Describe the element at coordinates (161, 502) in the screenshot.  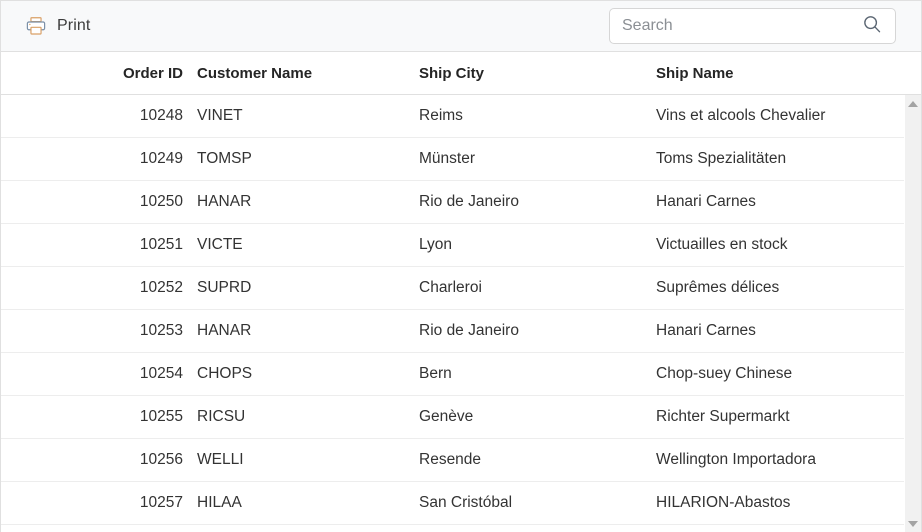
I see `cell-order-id: 10257` at that location.